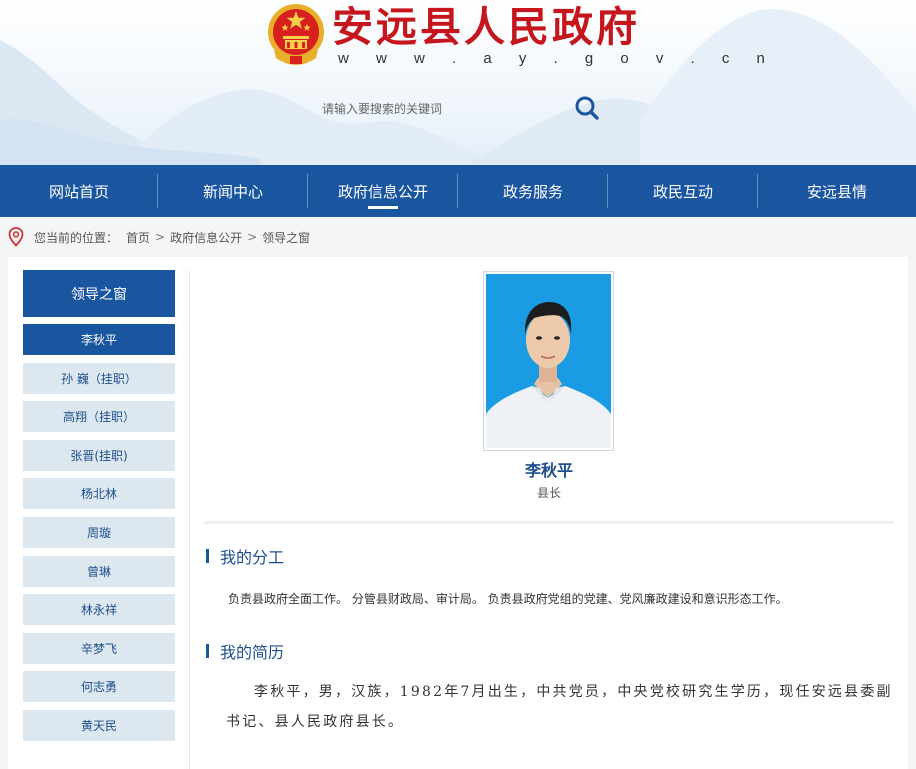  Describe the element at coordinates (486, 27) in the screenshot. I see `site-title: 安远县人民政府` at that location.